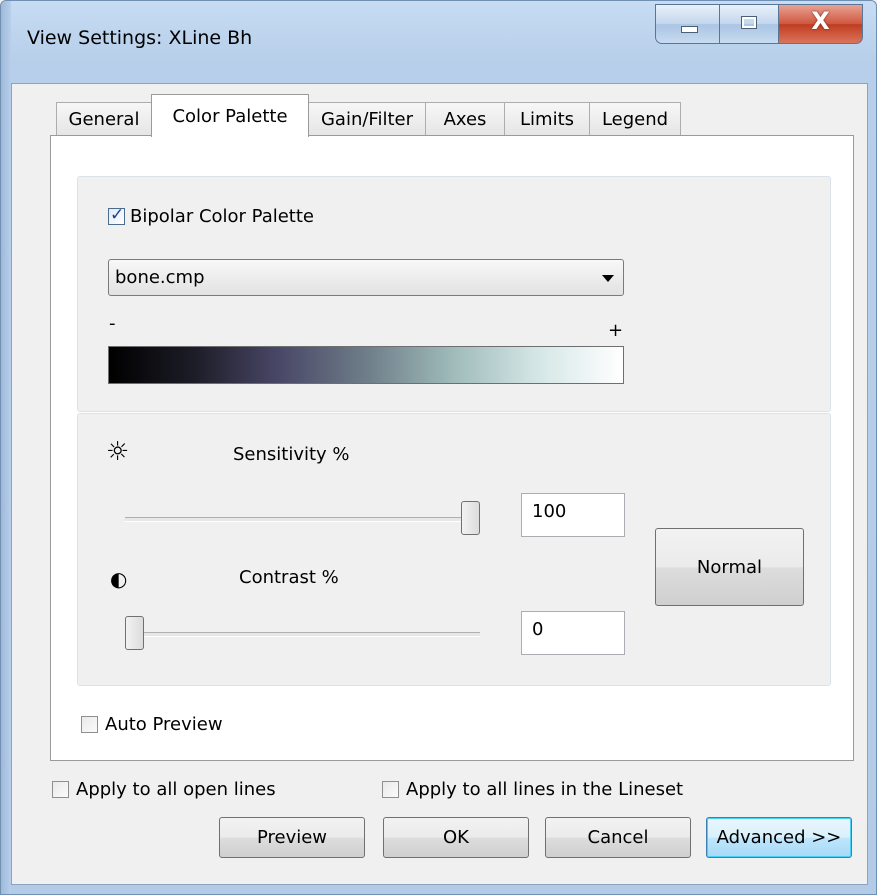 The height and width of the screenshot is (895, 877). Describe the element at coordinates (222, 216) in the screenshot. I see `bipolar-label: Bipolar Color Palette` at that location.